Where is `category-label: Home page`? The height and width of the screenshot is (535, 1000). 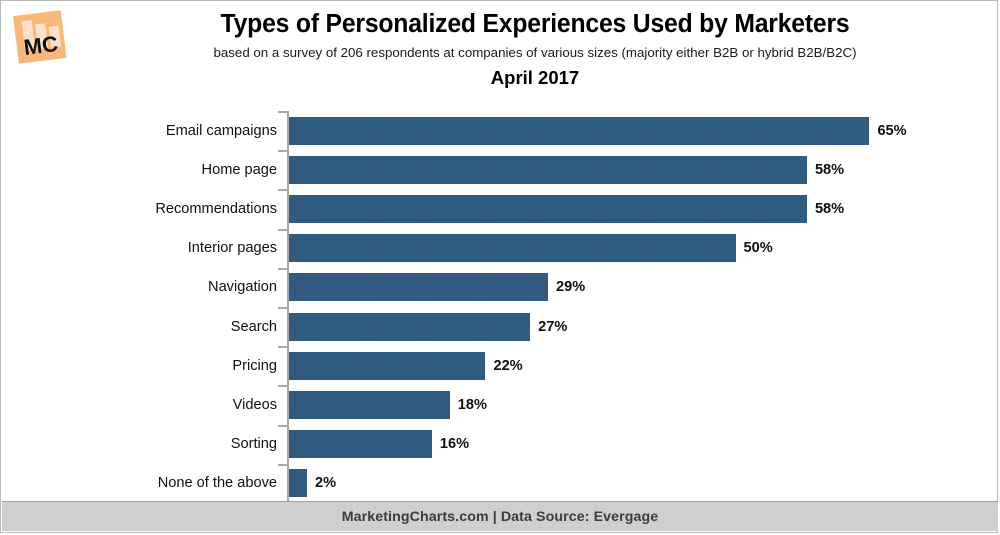 category-label: Home page is located at coordinates (239, 169).